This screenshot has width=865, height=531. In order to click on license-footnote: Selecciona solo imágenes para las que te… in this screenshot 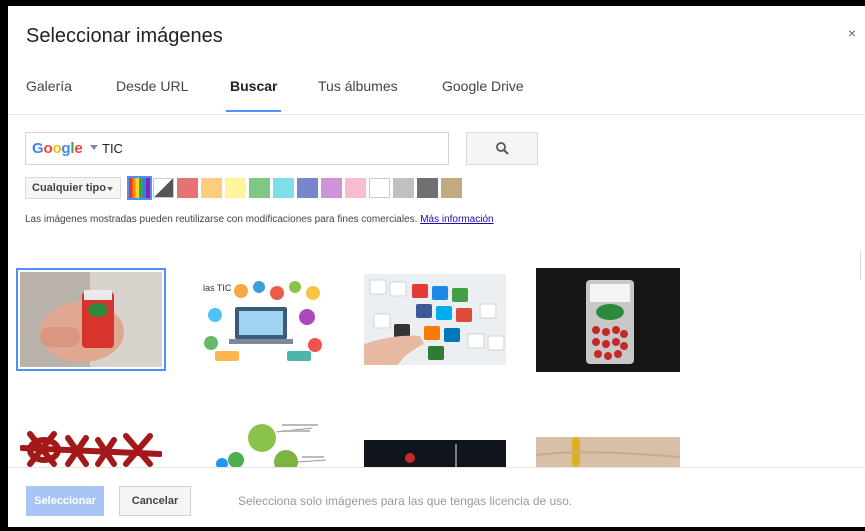, I will do `click(405, 501)`.